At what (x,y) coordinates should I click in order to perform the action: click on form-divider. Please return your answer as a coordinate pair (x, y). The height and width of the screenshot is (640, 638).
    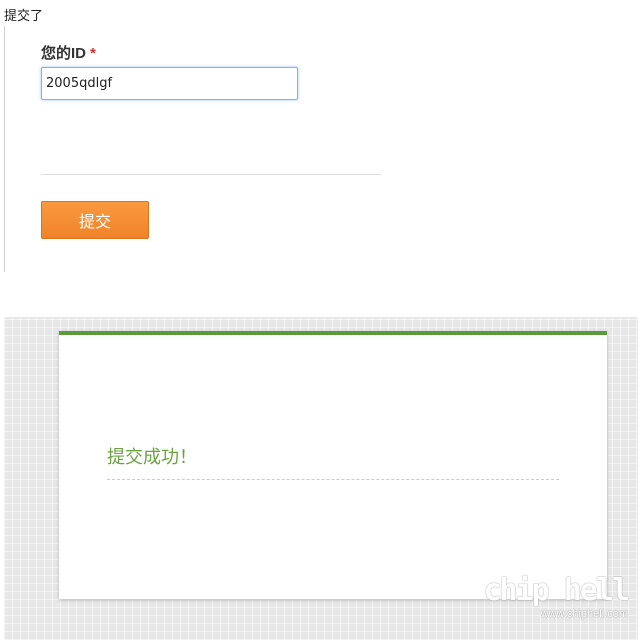
    Looking at the image, I should click on (211, 174).